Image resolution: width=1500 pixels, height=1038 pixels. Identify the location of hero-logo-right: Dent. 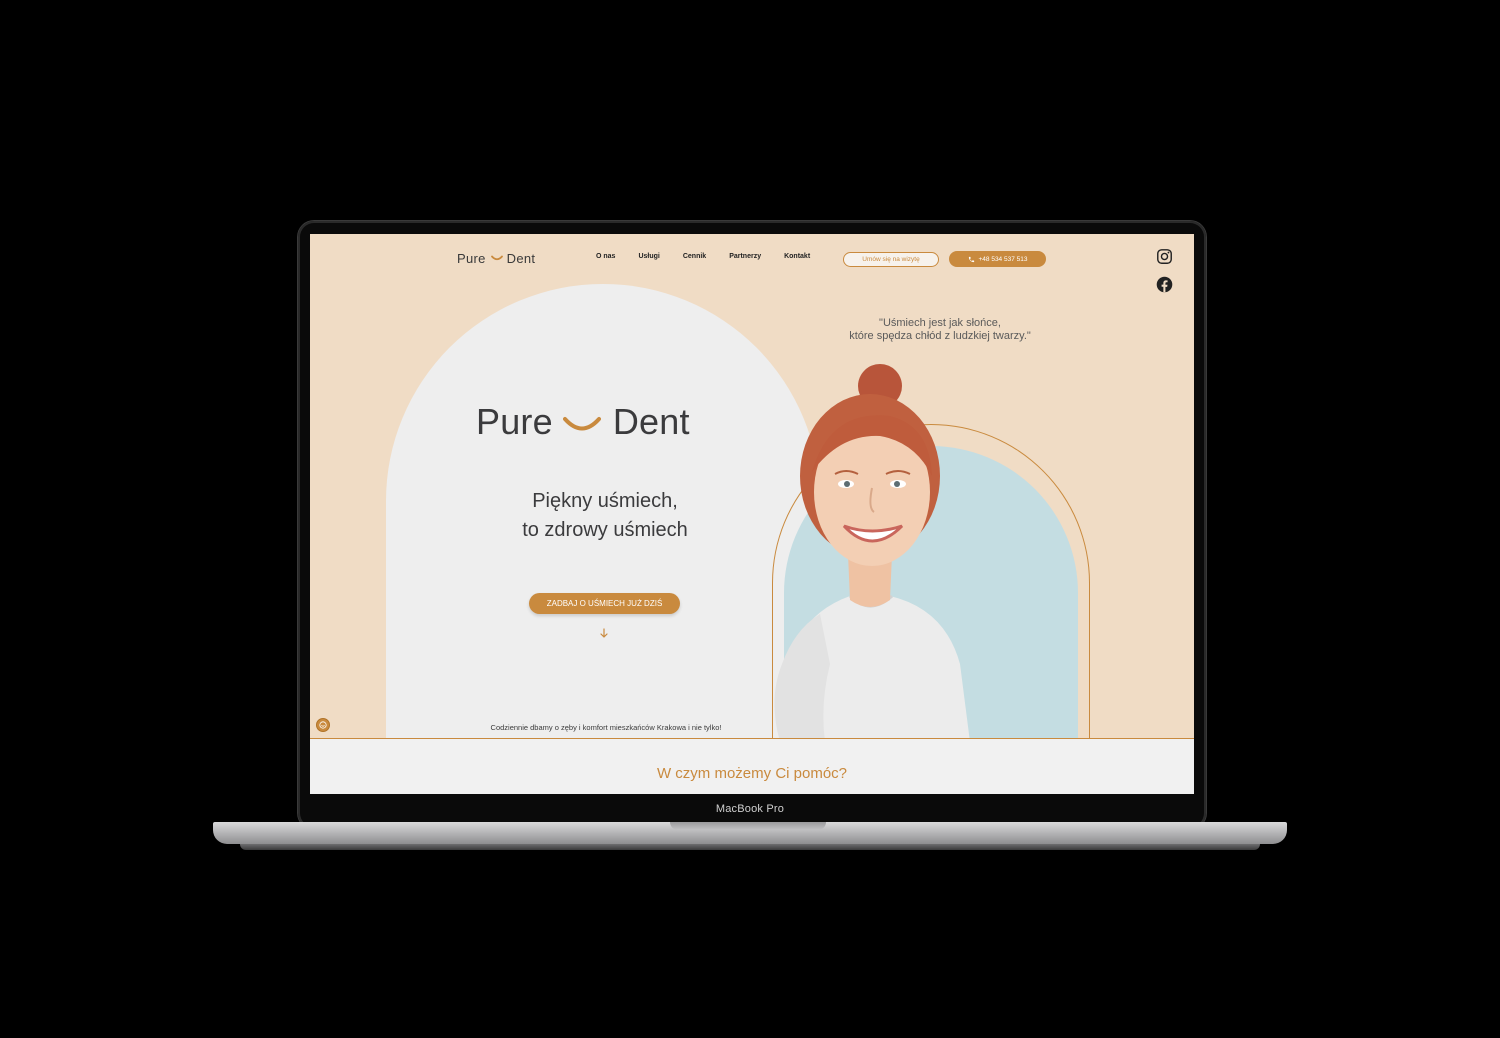
(651, 421).